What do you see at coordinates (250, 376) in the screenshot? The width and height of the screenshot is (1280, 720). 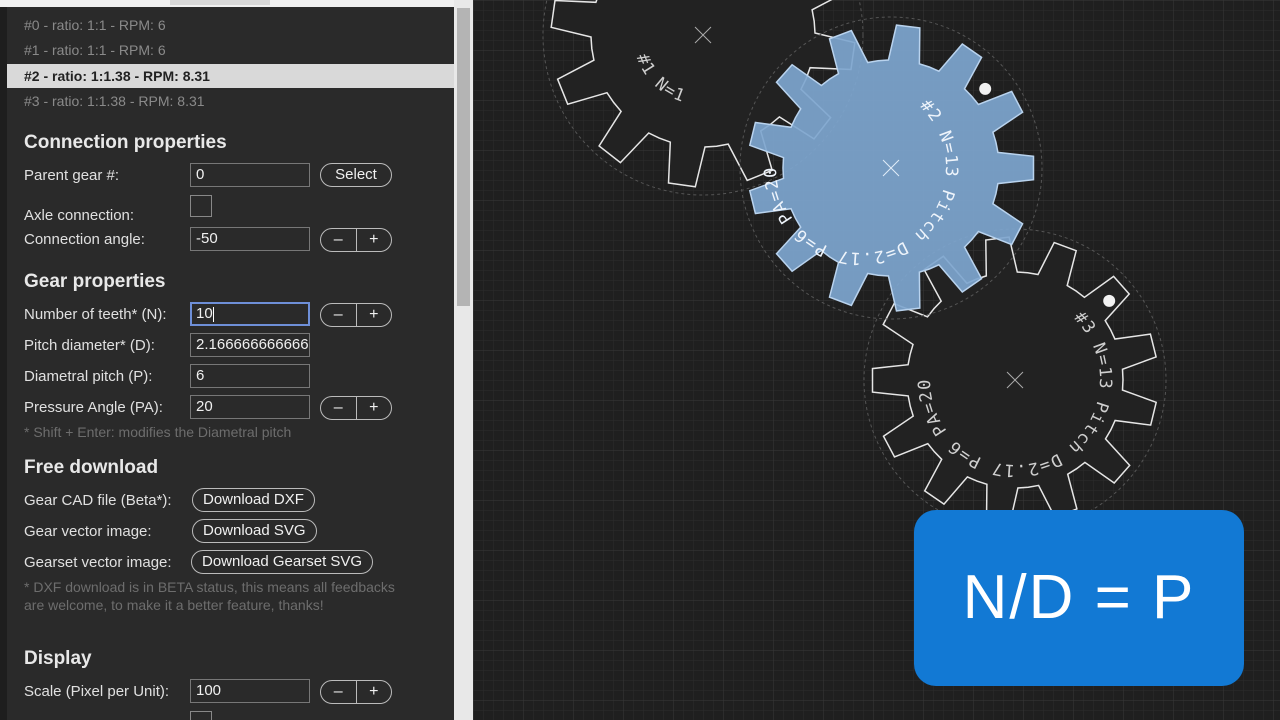 I see `diametral-pitch-input: 6` at bounding box center [250, 376].